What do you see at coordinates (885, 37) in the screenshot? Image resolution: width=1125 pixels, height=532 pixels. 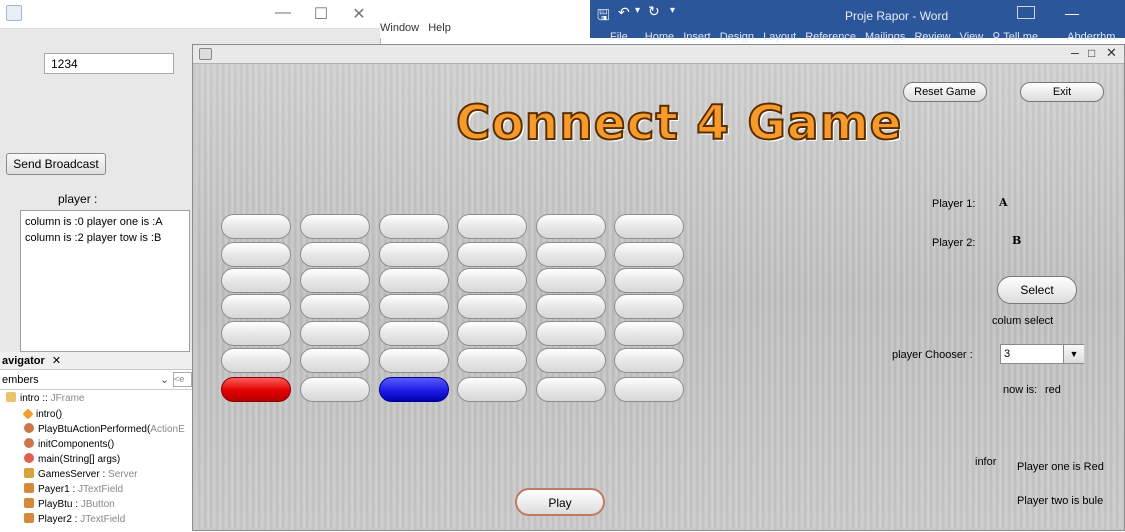 I see `word-tab: Mailings` at bounding box center [885, 37].